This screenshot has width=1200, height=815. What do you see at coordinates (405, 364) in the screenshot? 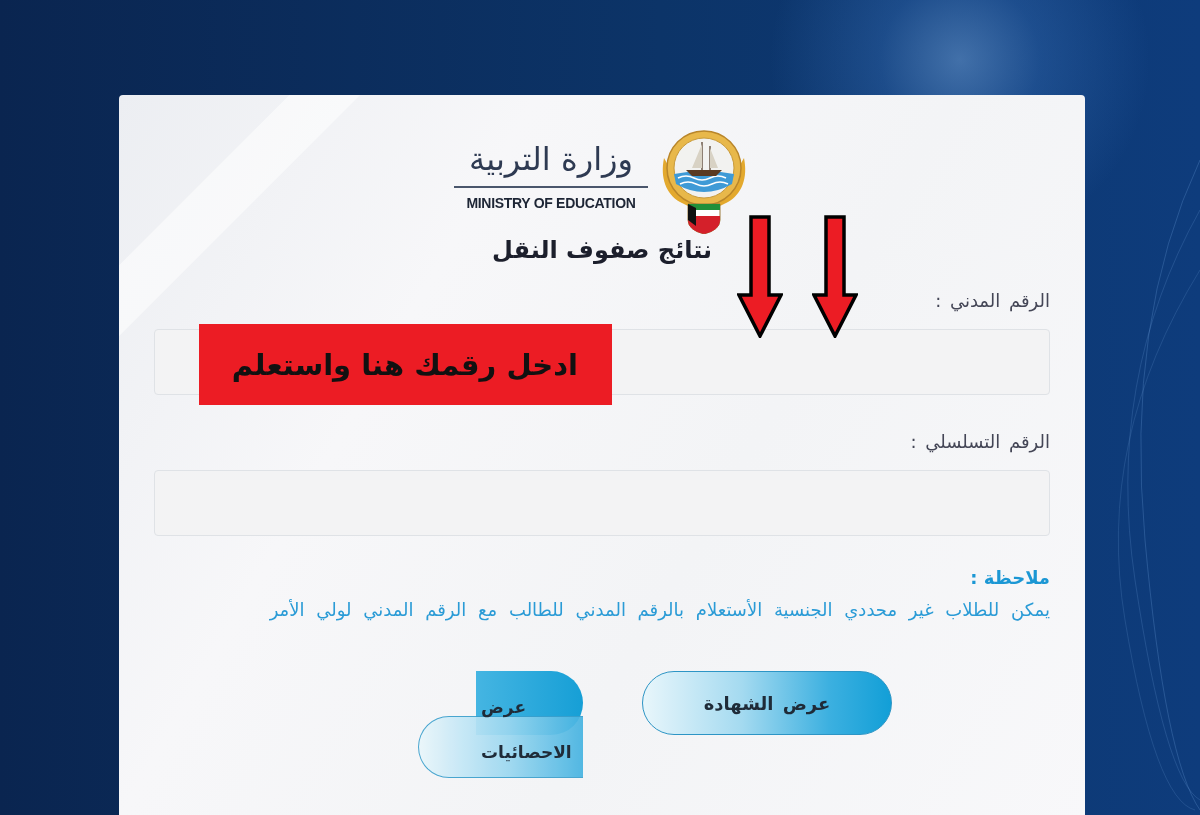
I see `instruction-tooltip: ادخل رقمك هنا واستعلم` at bounding box center [405, 364].